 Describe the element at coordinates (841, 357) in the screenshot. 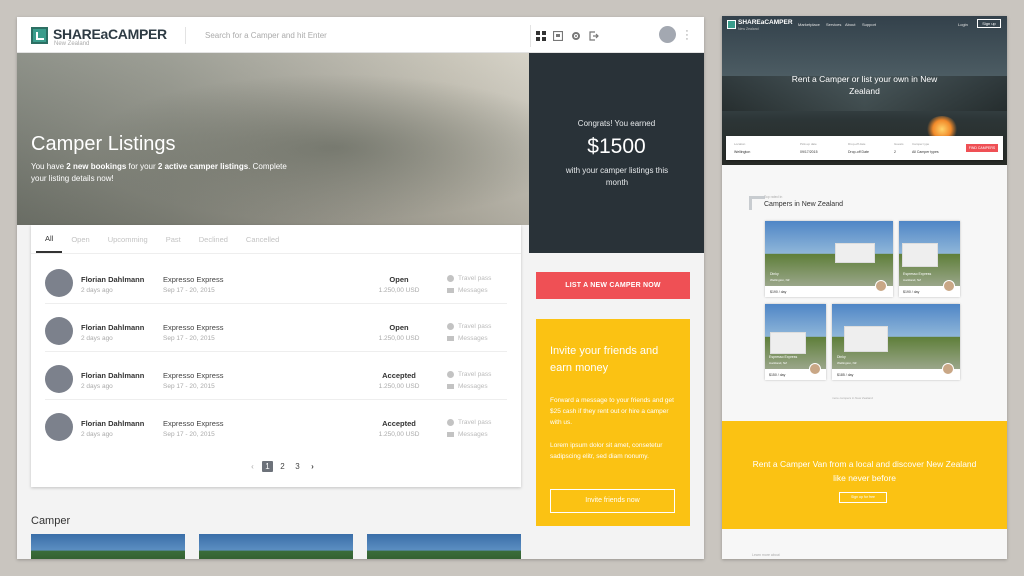

I see `listing-name: Dinky` at that location.